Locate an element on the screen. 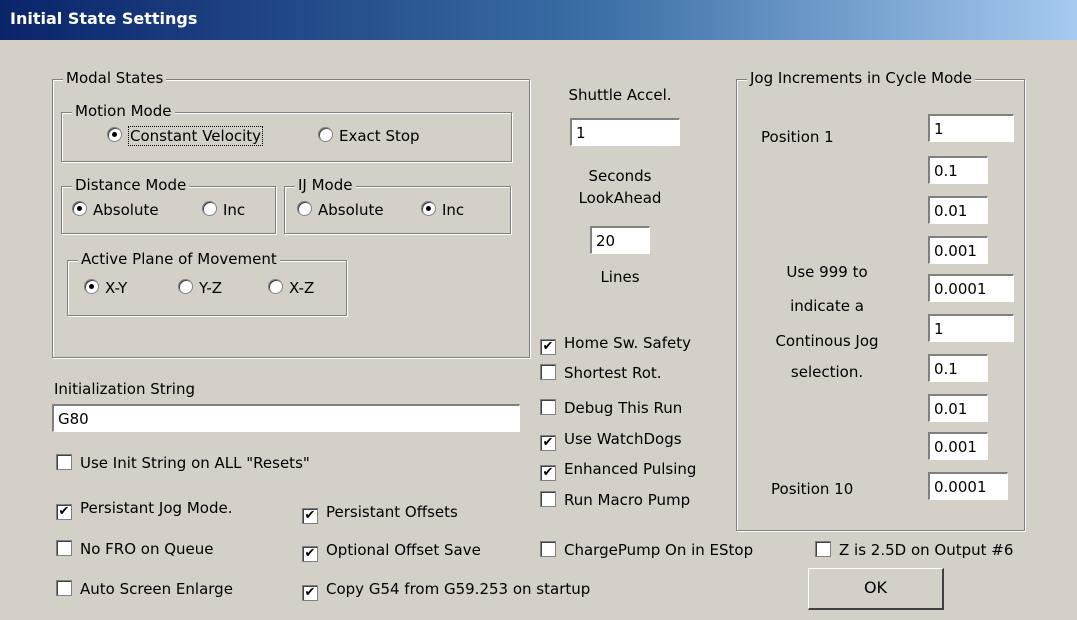  jog-note-line2: indicate a is located at coordinates (827, 306).